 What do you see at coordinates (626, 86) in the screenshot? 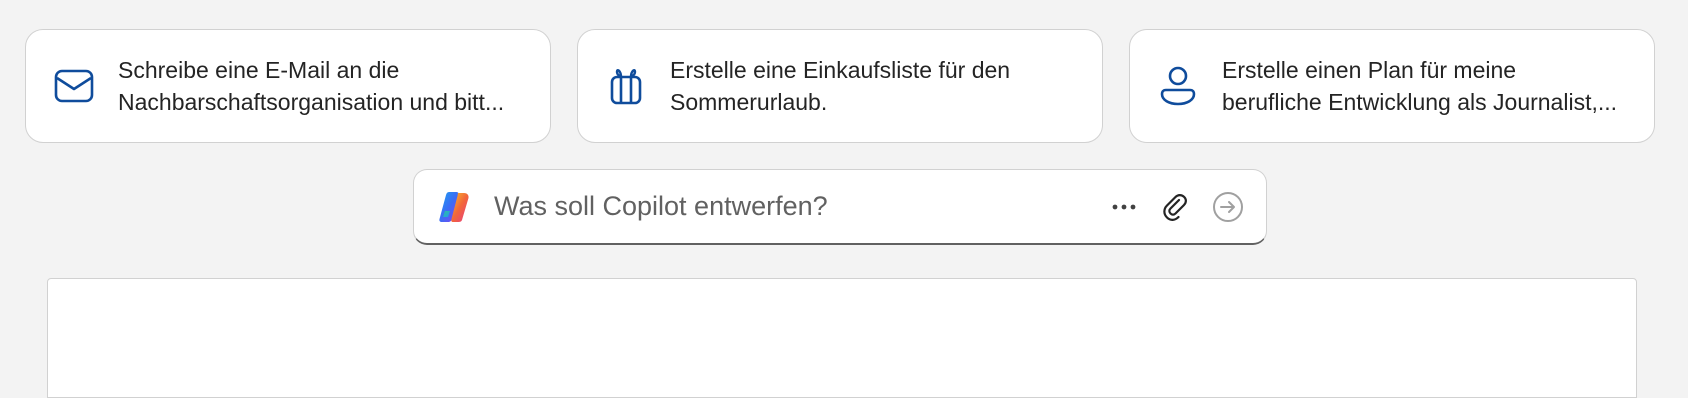
I see `gift-icon` at bounding box center [626, 86].